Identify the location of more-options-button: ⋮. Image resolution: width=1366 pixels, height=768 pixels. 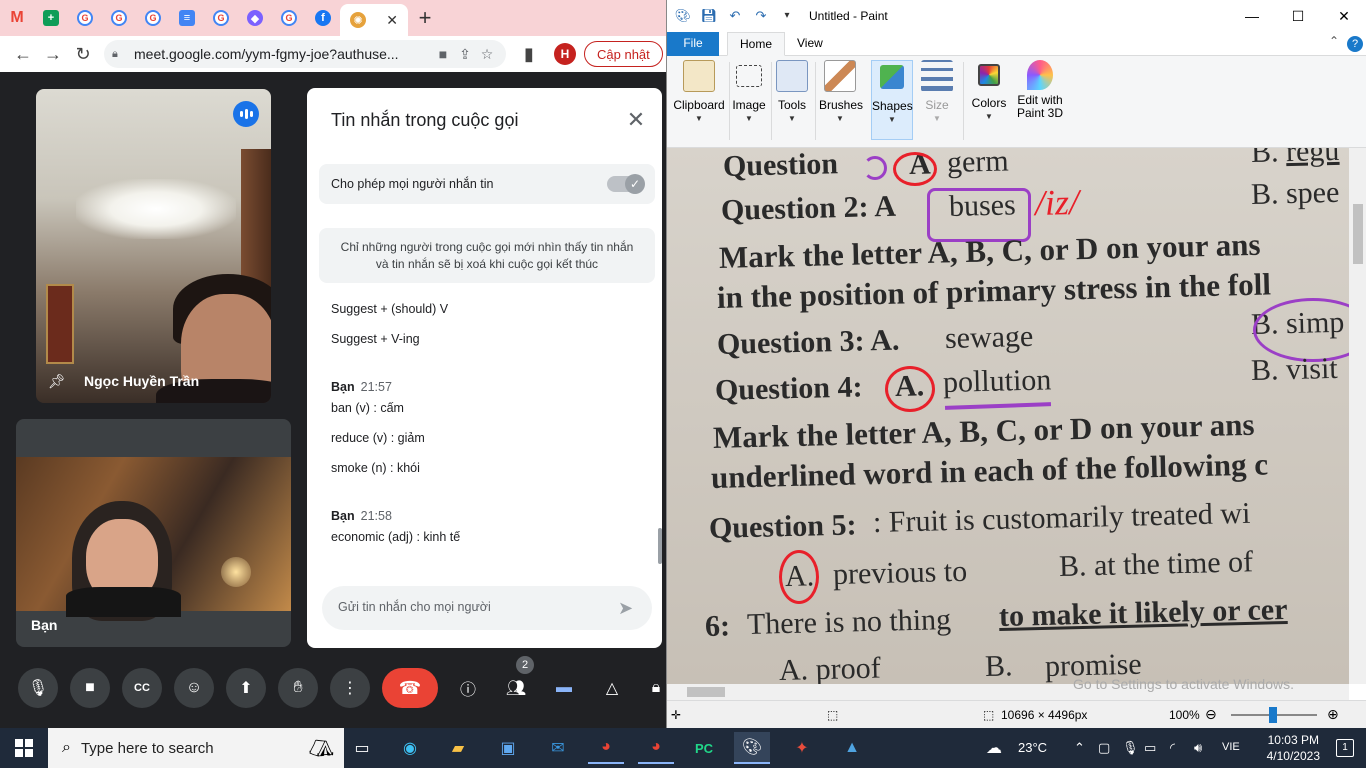
(350, 688).